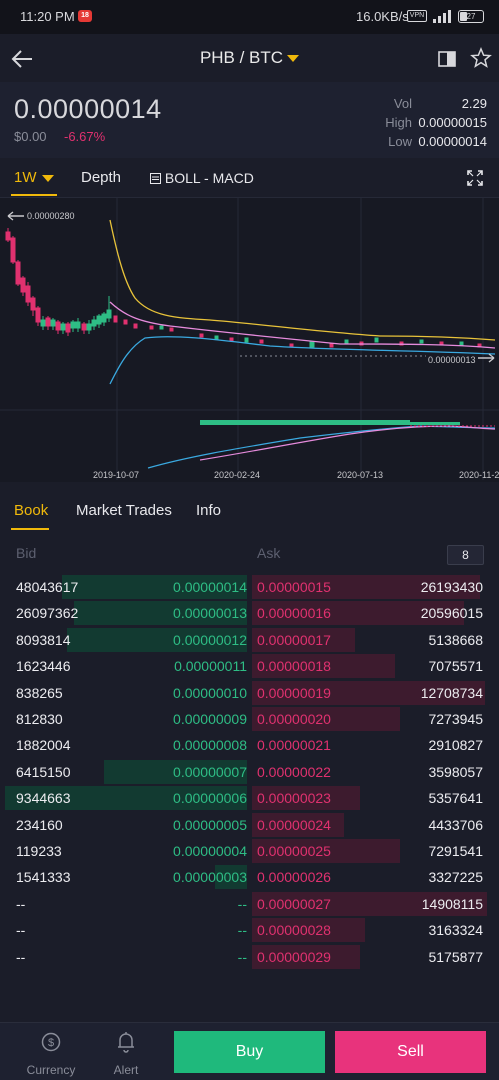 This screenshot has height=1080, width=499. Describe the element at coordinates (249, 745) in the screenshot. I see `order-book-row: 1882004 0.00000008 0.00000021 2910827` at that location.